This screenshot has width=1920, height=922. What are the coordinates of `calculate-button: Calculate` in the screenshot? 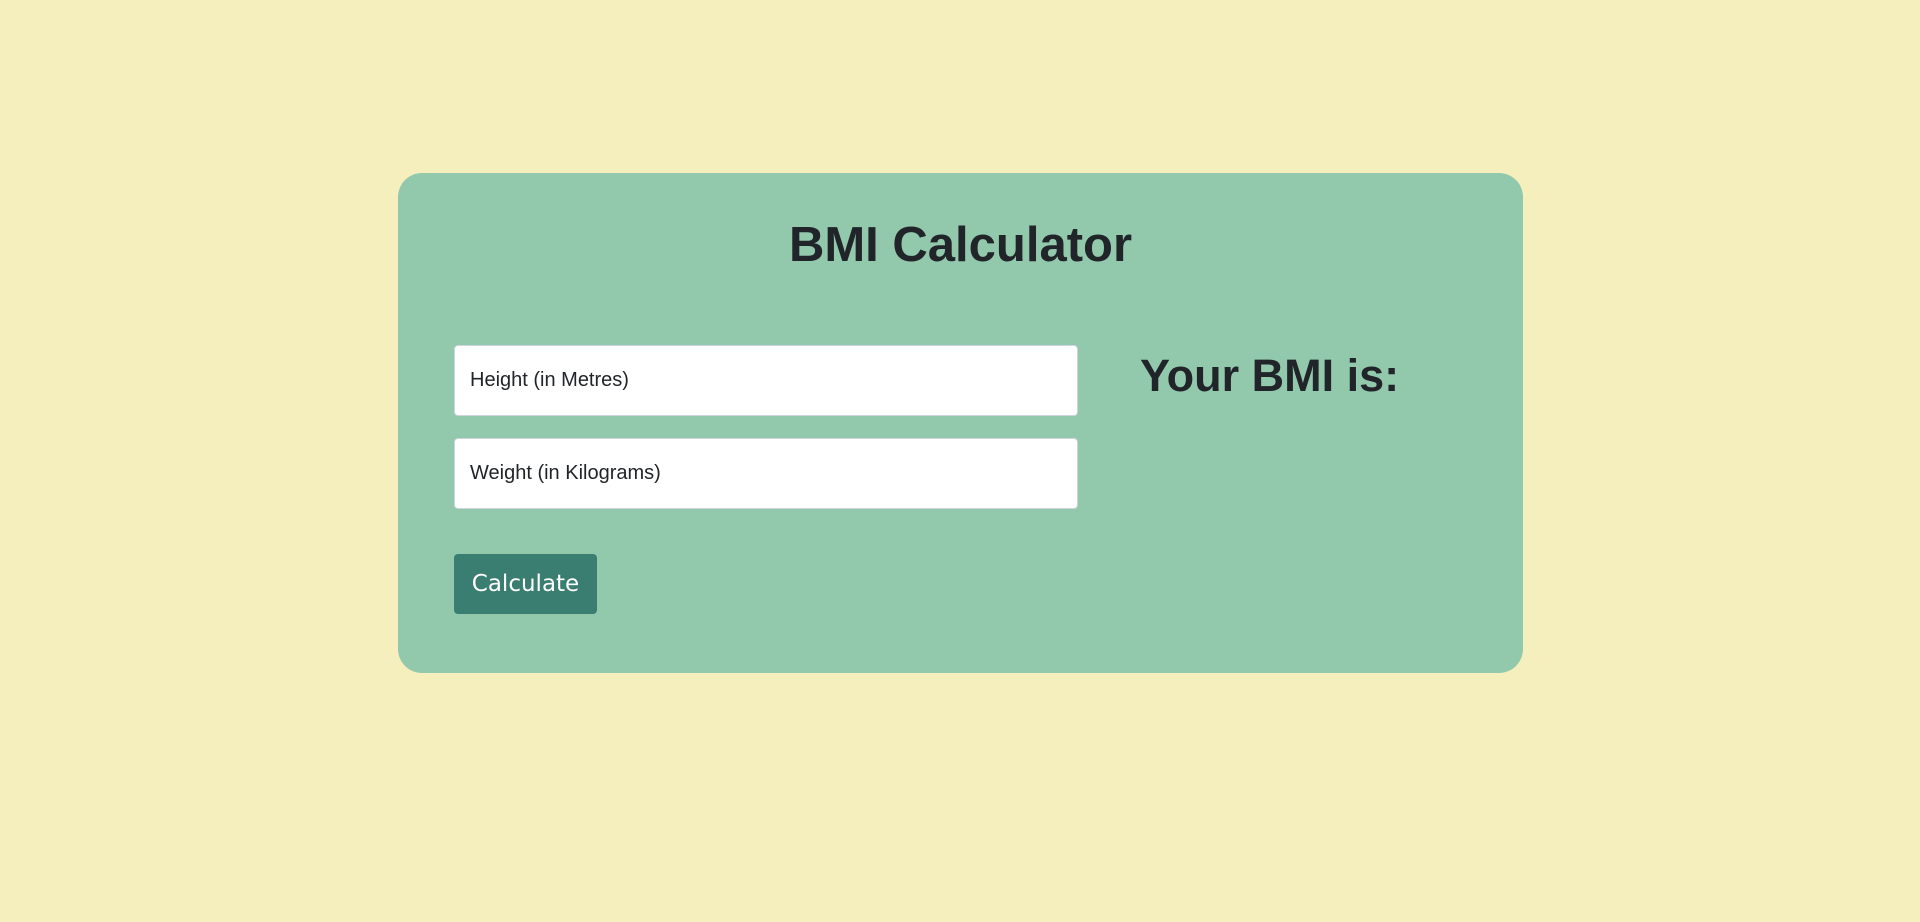 It's located at (525, 584).